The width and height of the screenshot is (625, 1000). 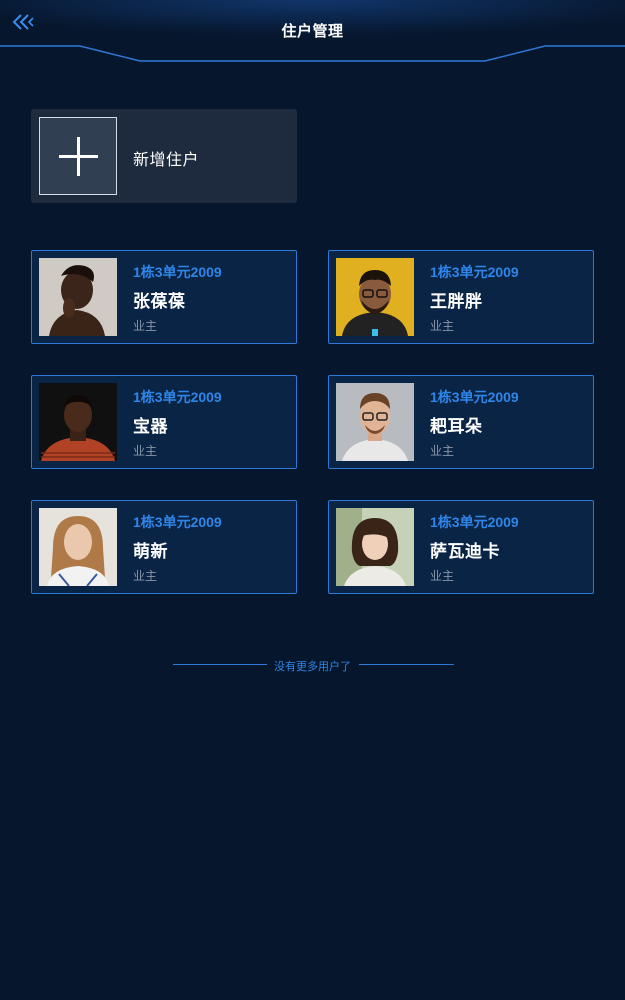 What do you see at coordinates (166, 159) in the screenshot?
I see `add-resident-label: 新增住户` at bounding box center [166, 159].